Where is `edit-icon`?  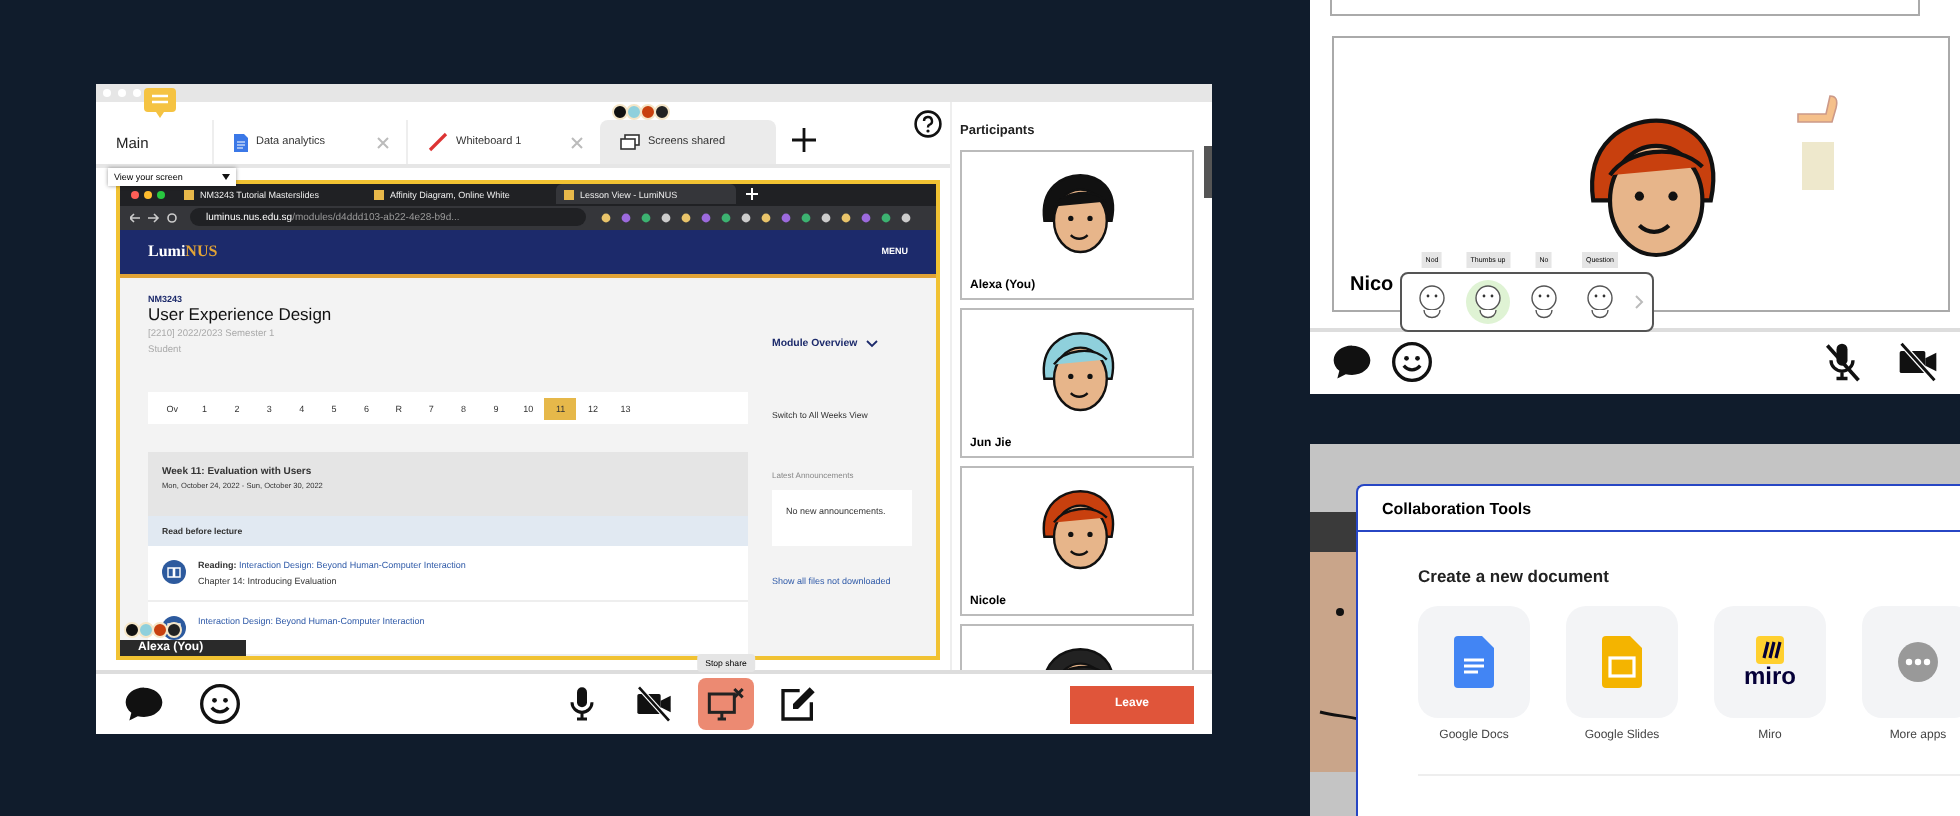 edit-icon is located at coordinates (798, 704).